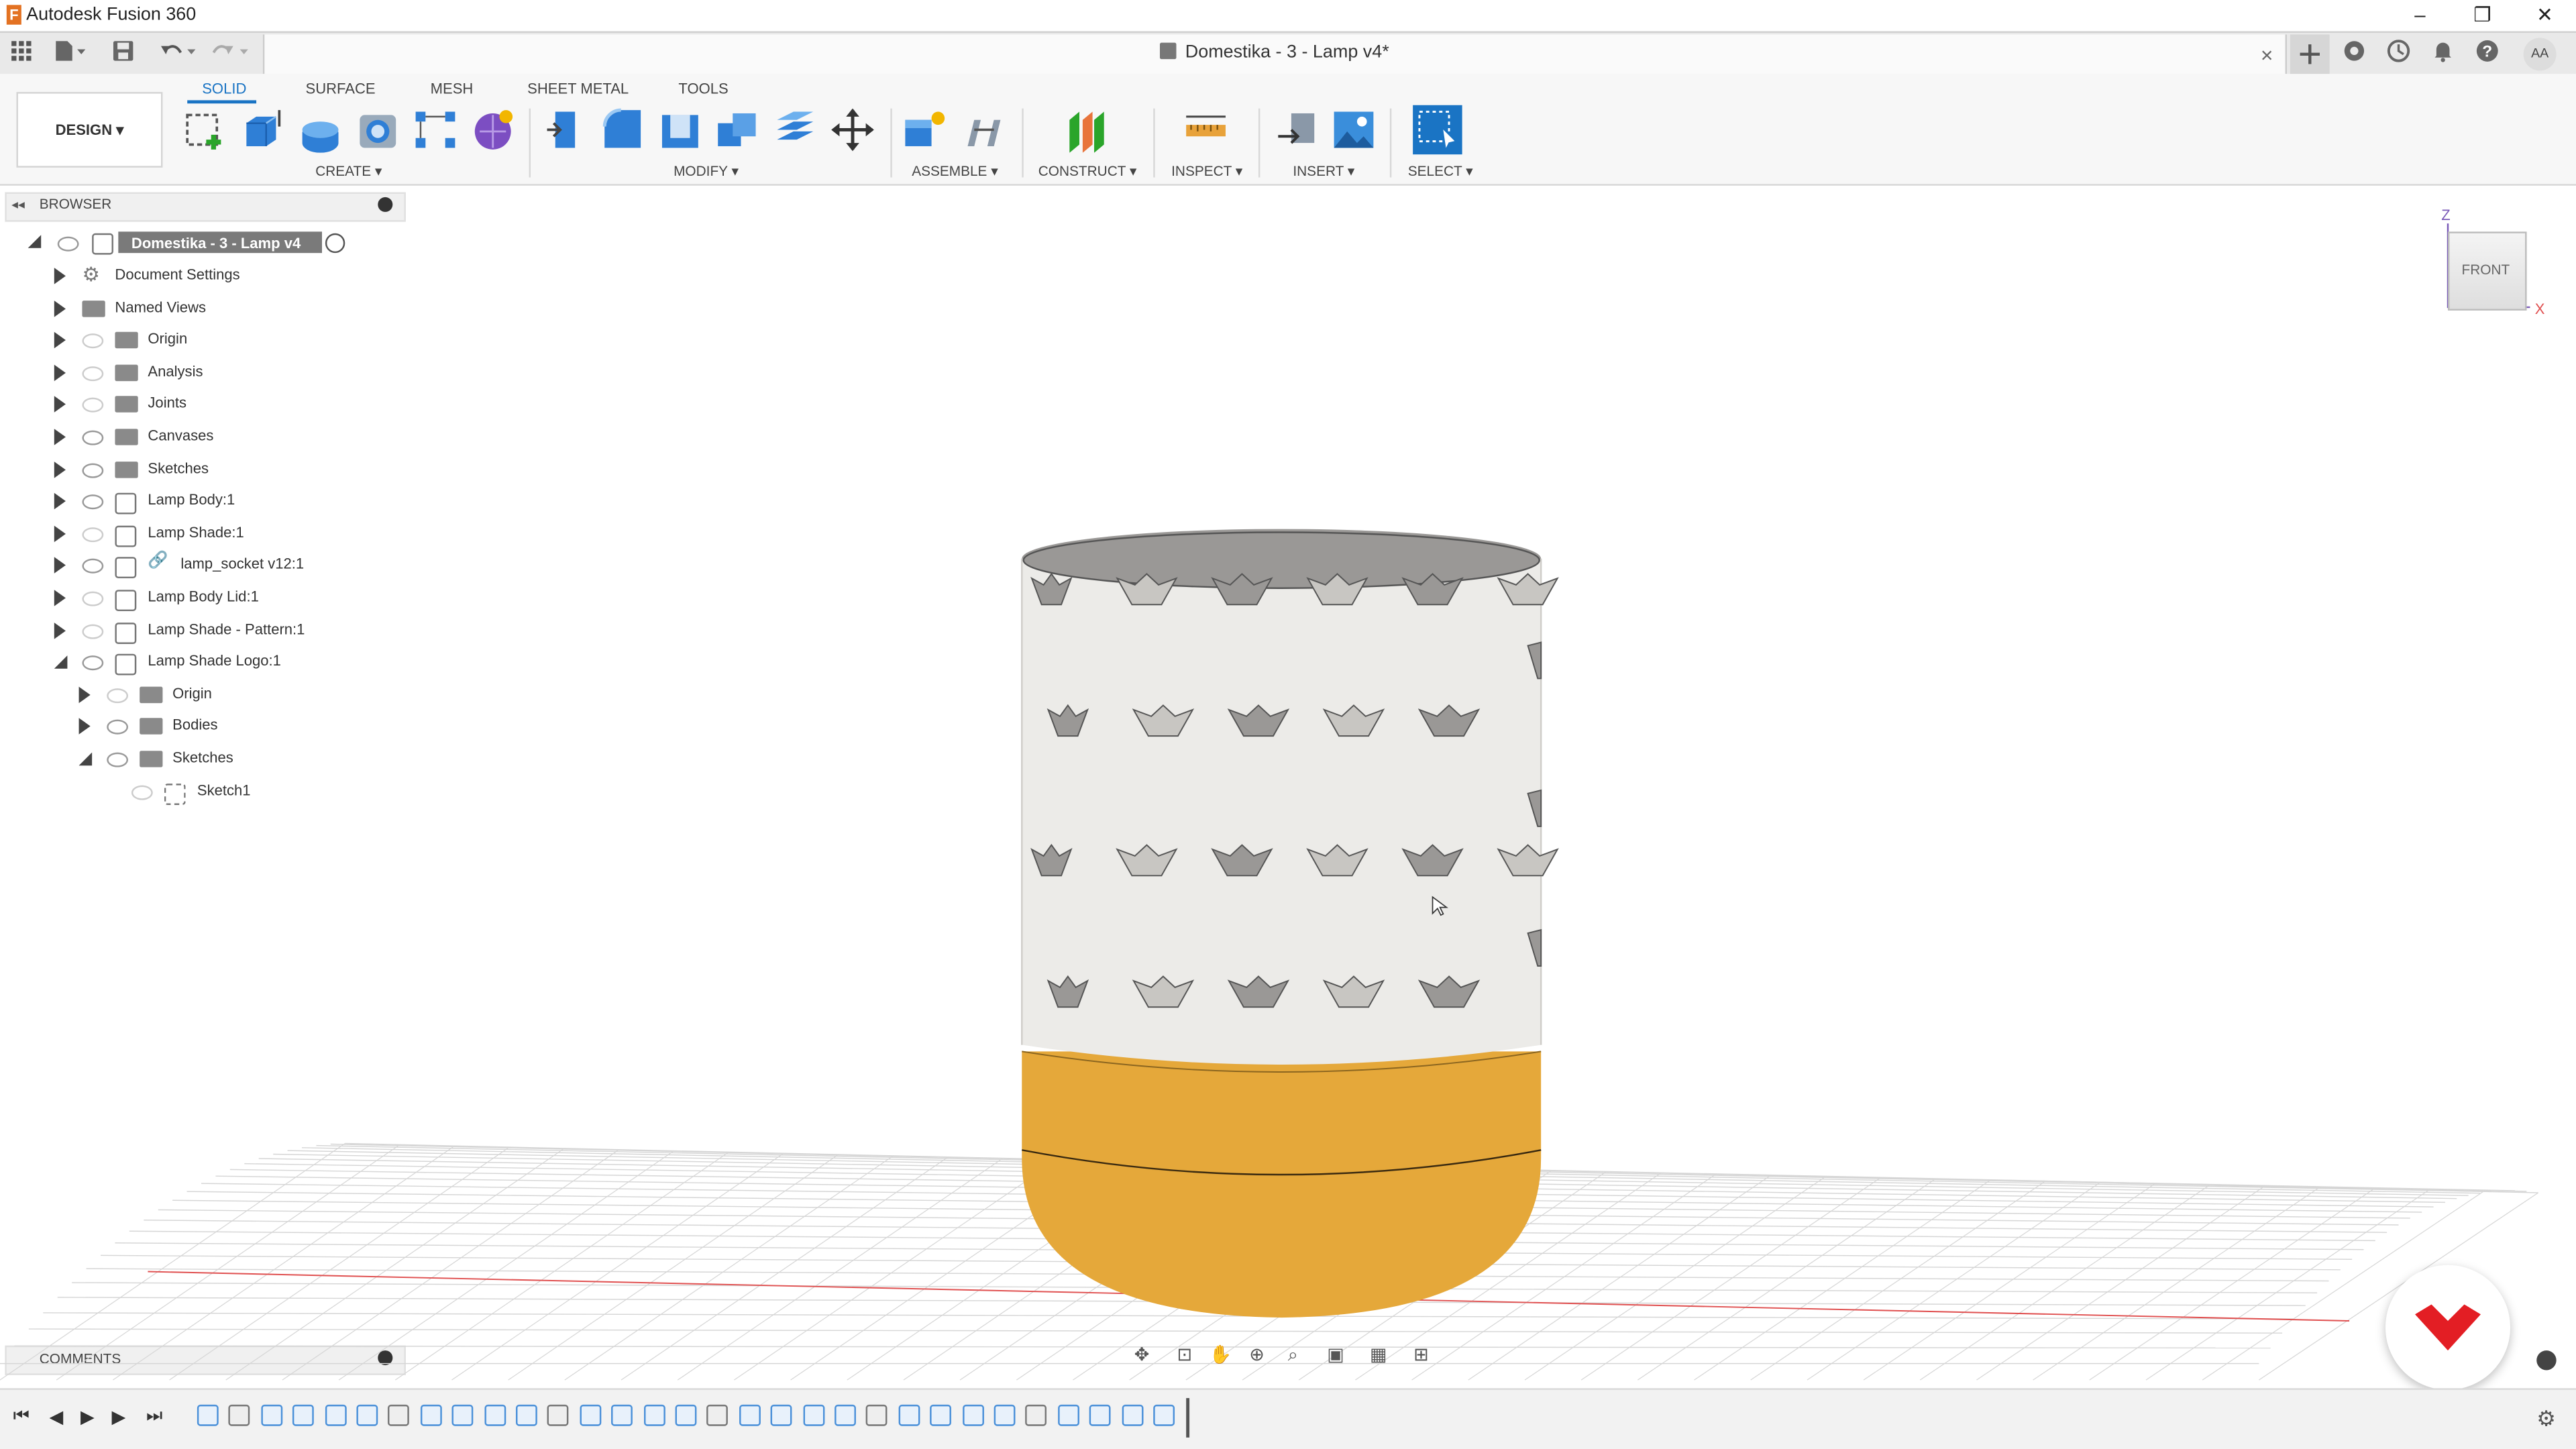 This screenshot has width=2576, height=1449. Describe the element at coordinates (737, 130) in the screenshot. I see `combine-icon` at that location.